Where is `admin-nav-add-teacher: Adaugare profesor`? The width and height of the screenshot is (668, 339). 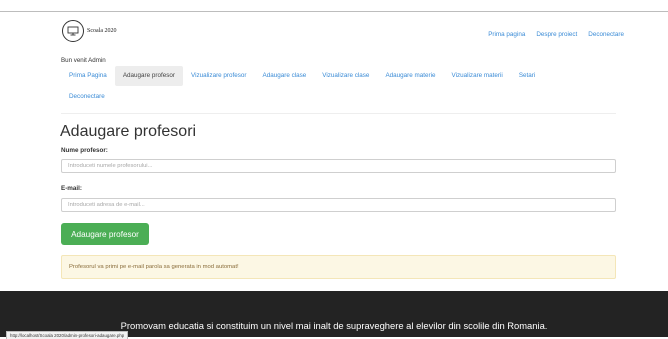 admin-nav-add-teacher: Adaugare profesor is located at coordinates (148, 76).